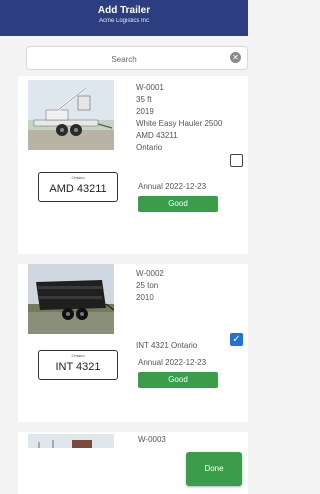 This screenshot has height=494, width=320. Describe the element at coordinates (179, 123) in the screenshot. I see `trailer-model: White Easy Hauler 2500` at that location.